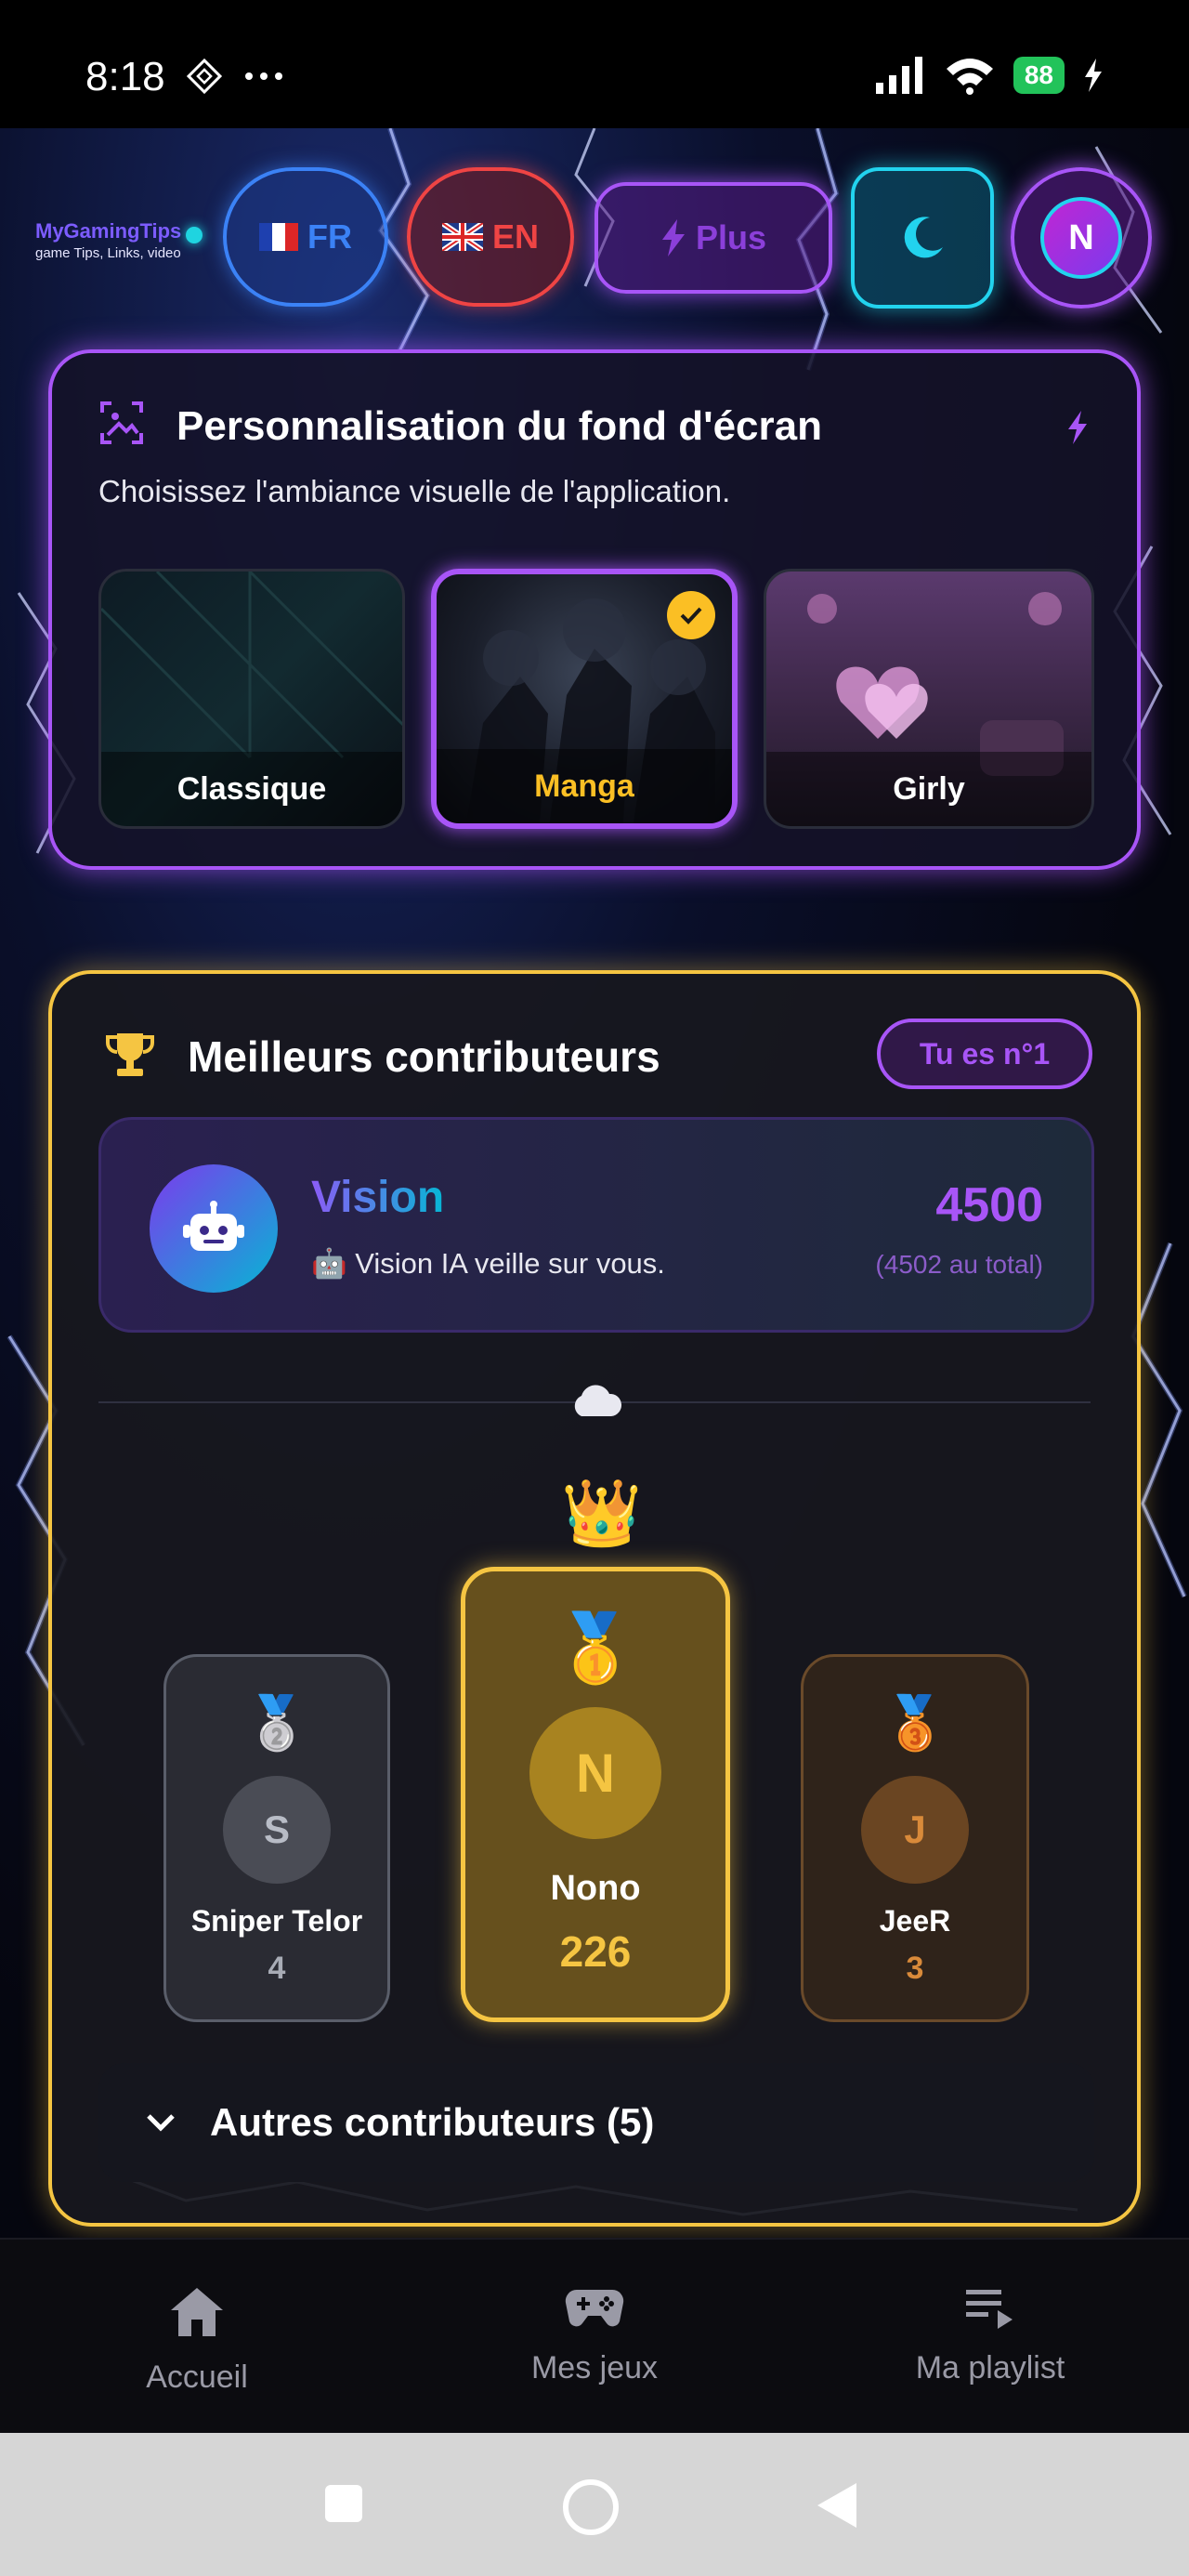  Describe the element at coordinates (969, 77) in the screenshot. I see `wifi-icon` at that location.